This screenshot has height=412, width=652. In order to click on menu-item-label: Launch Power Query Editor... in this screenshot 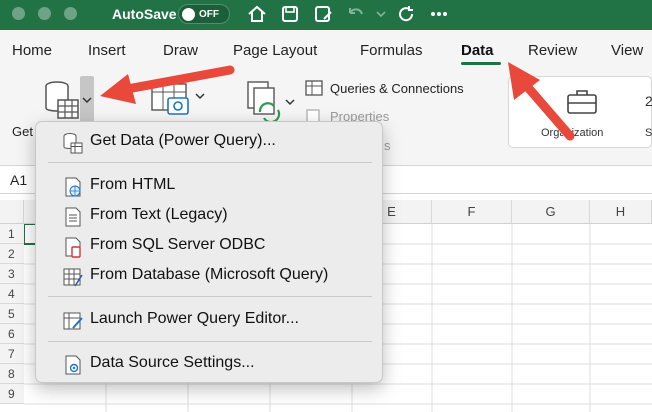, I will do `click(194, 318)`.